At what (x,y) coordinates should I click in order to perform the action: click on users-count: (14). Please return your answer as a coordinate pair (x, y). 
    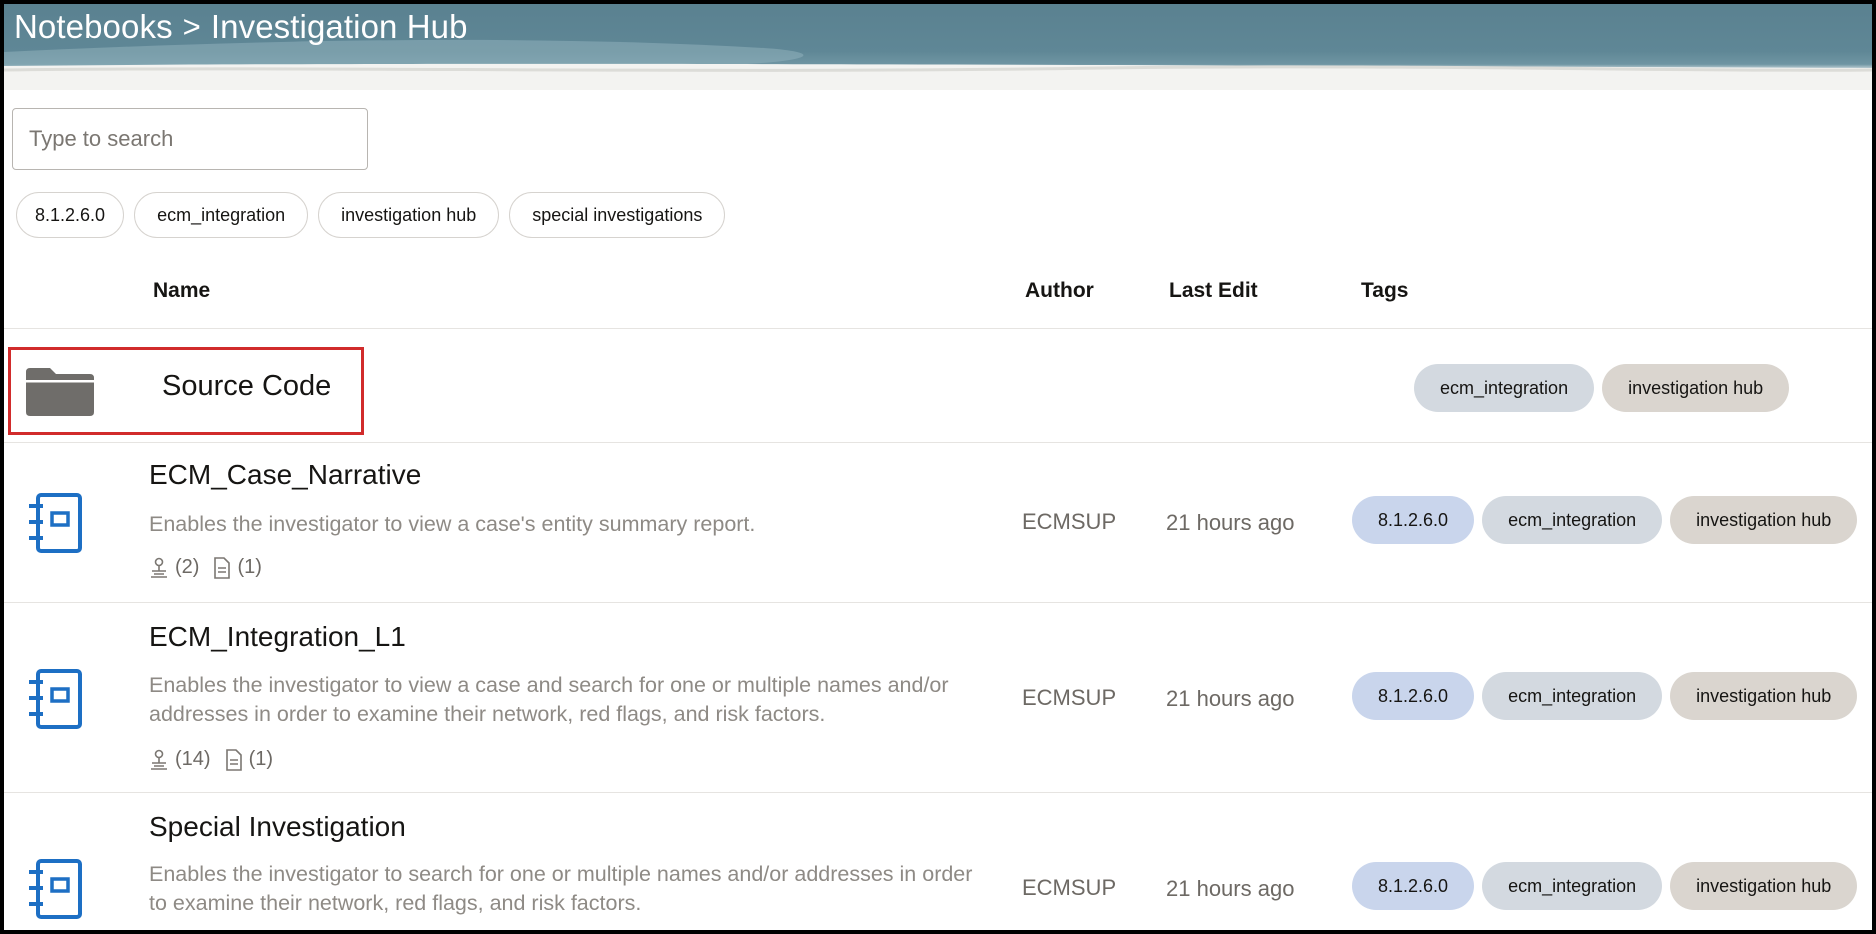
    Looking at the image, I should click on (193, 759).